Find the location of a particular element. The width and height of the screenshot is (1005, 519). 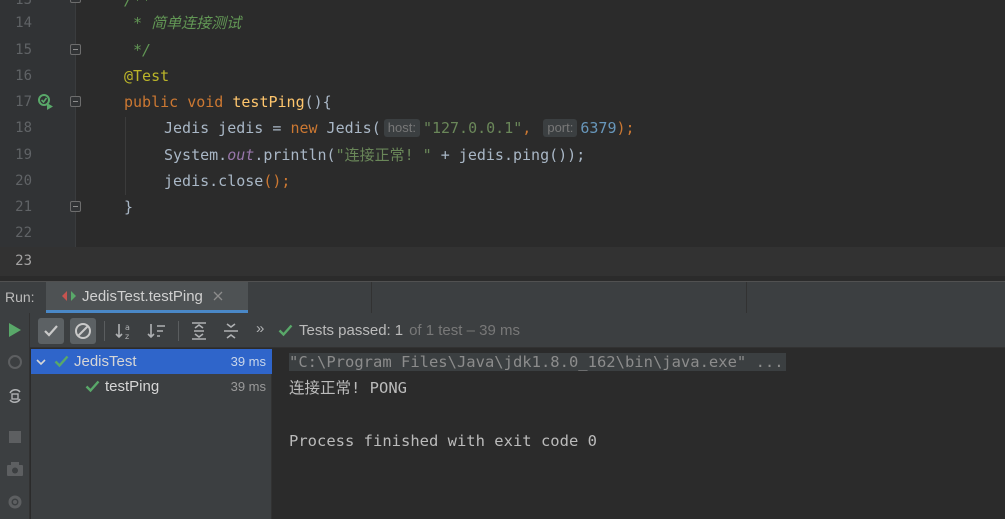

code-punct: (){ is located at coordinates (318, 102).